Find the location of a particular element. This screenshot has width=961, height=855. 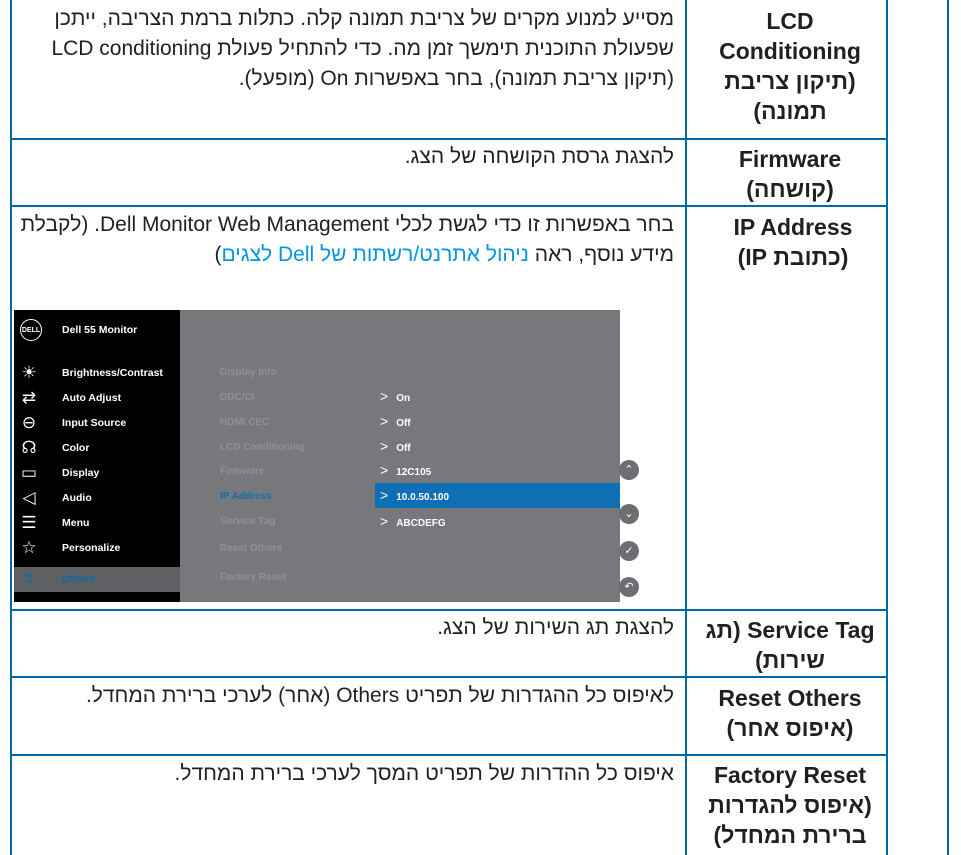

osd-submenu-lcd-conditioning: LCD Conditioning is located at coordinates (262, 447).